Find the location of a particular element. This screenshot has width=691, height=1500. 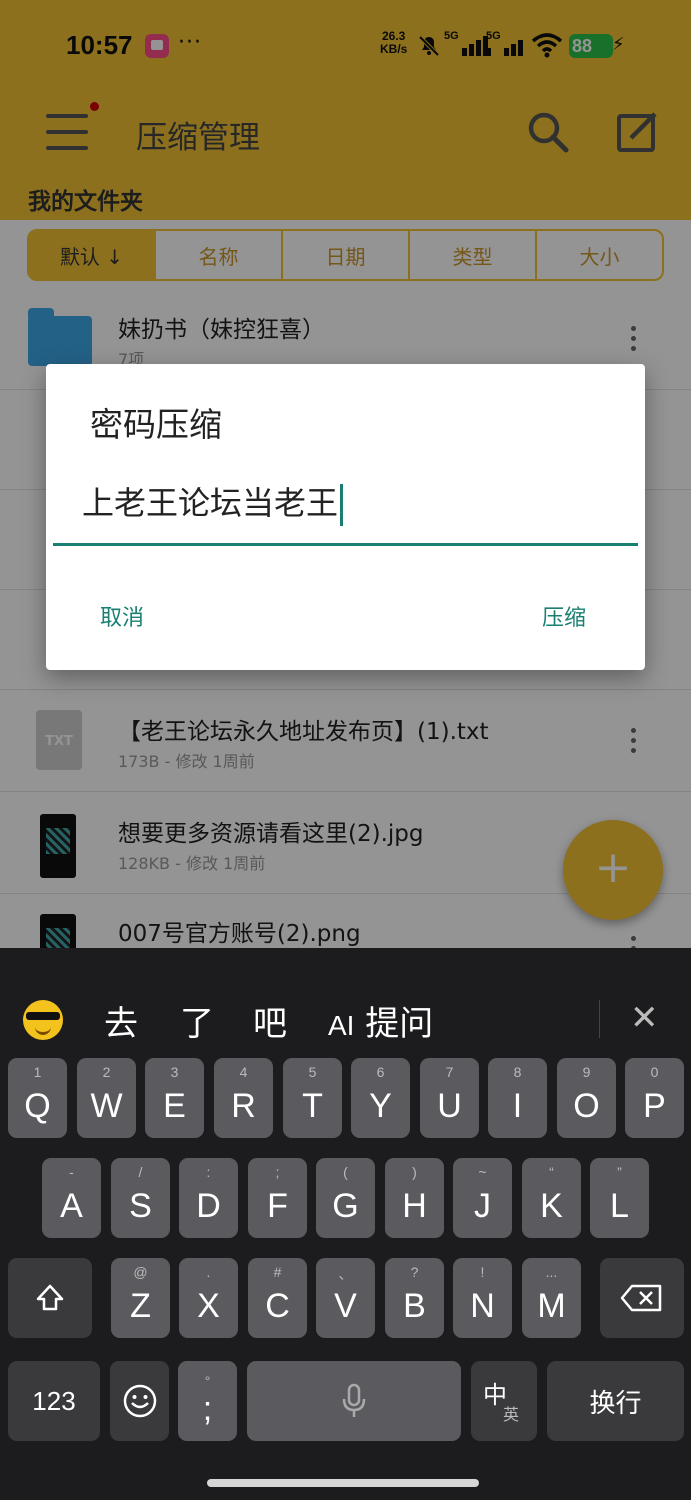

backspace-key is located at coordinates (642, 1298).